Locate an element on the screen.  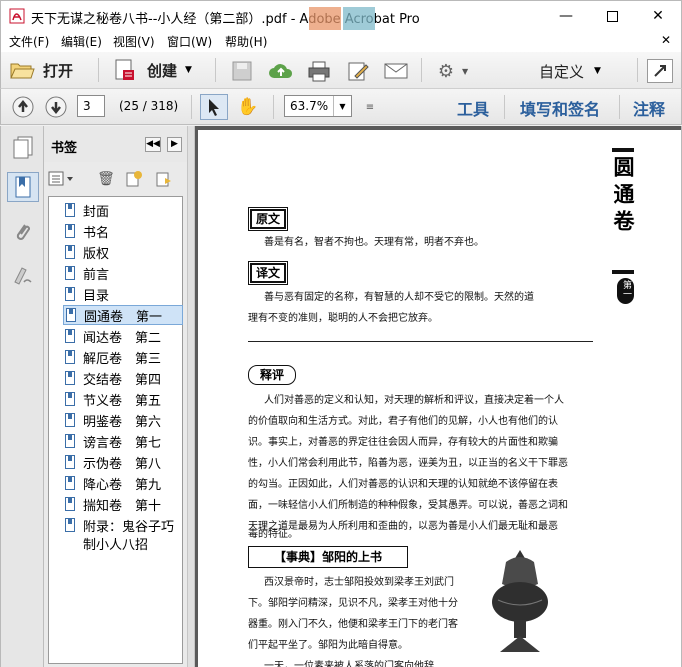
options-menu-icon is located at coordinates (60, 178).